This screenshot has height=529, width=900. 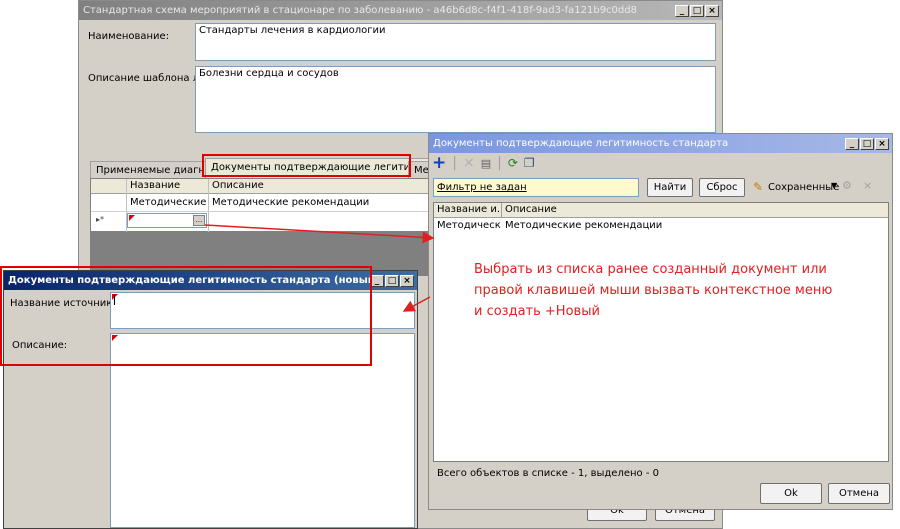 What do you see at coordinates (416, 304) in the screenshot?
I see `arrow-to-new-window` at bounding box center [416, 304].